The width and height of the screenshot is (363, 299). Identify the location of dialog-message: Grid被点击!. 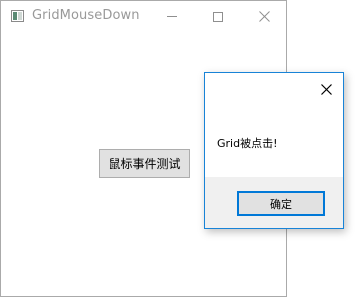
(247, 143).